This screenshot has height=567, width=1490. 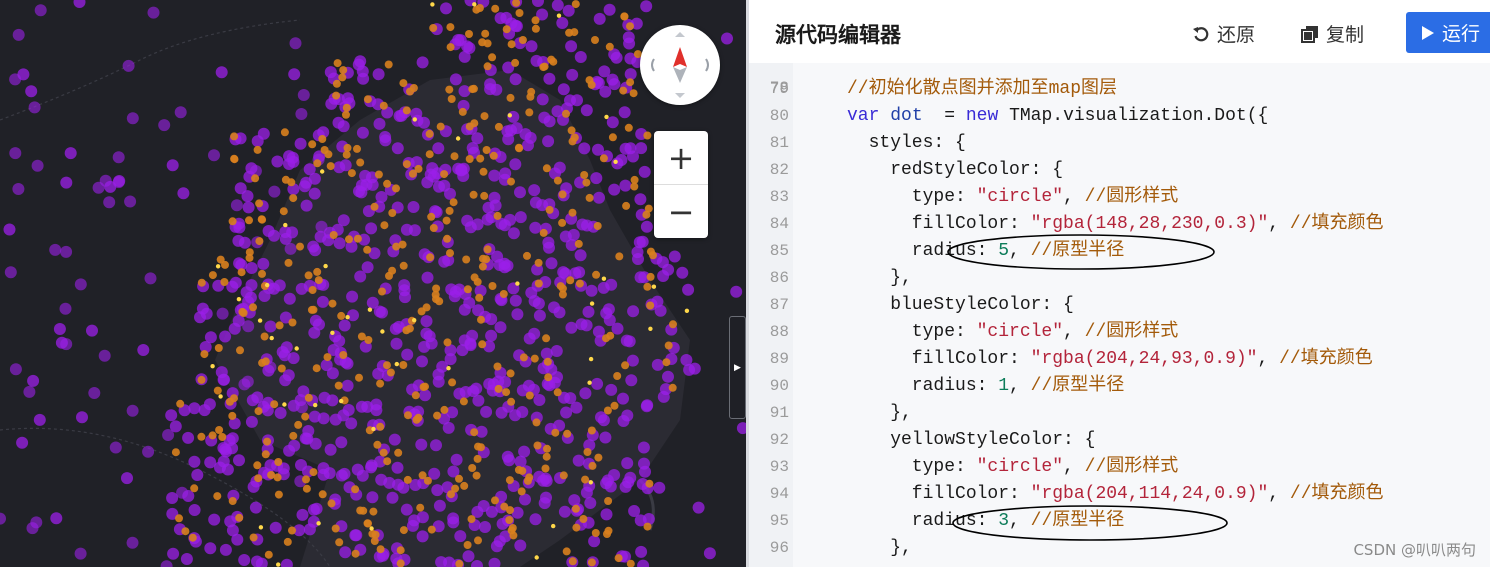 I want to click on code-token: "circle", so click(x=1020, y=197).